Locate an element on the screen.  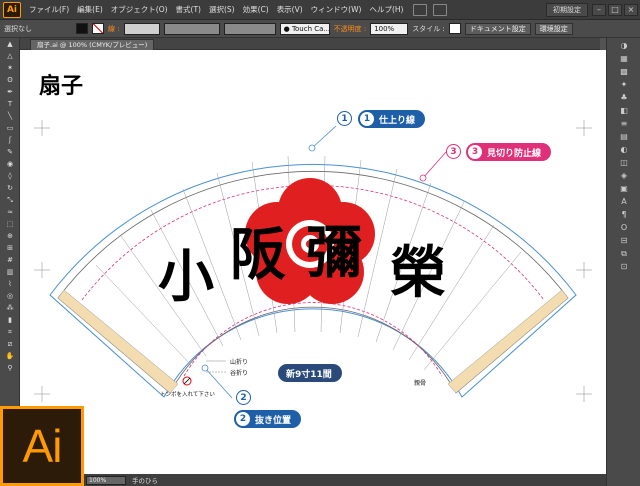
column-graph-tool-icon: ▮ is located at coordinates (10, 320).